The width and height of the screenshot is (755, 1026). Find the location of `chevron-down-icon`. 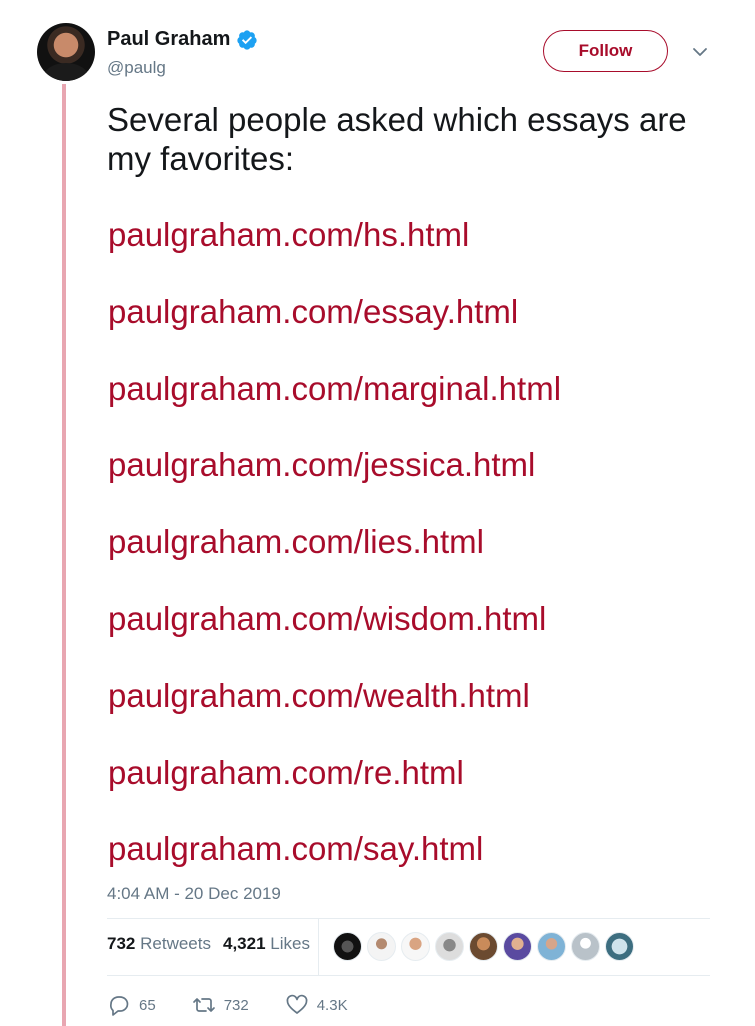

chevron-down-icon is located at coordinates (700, 52).